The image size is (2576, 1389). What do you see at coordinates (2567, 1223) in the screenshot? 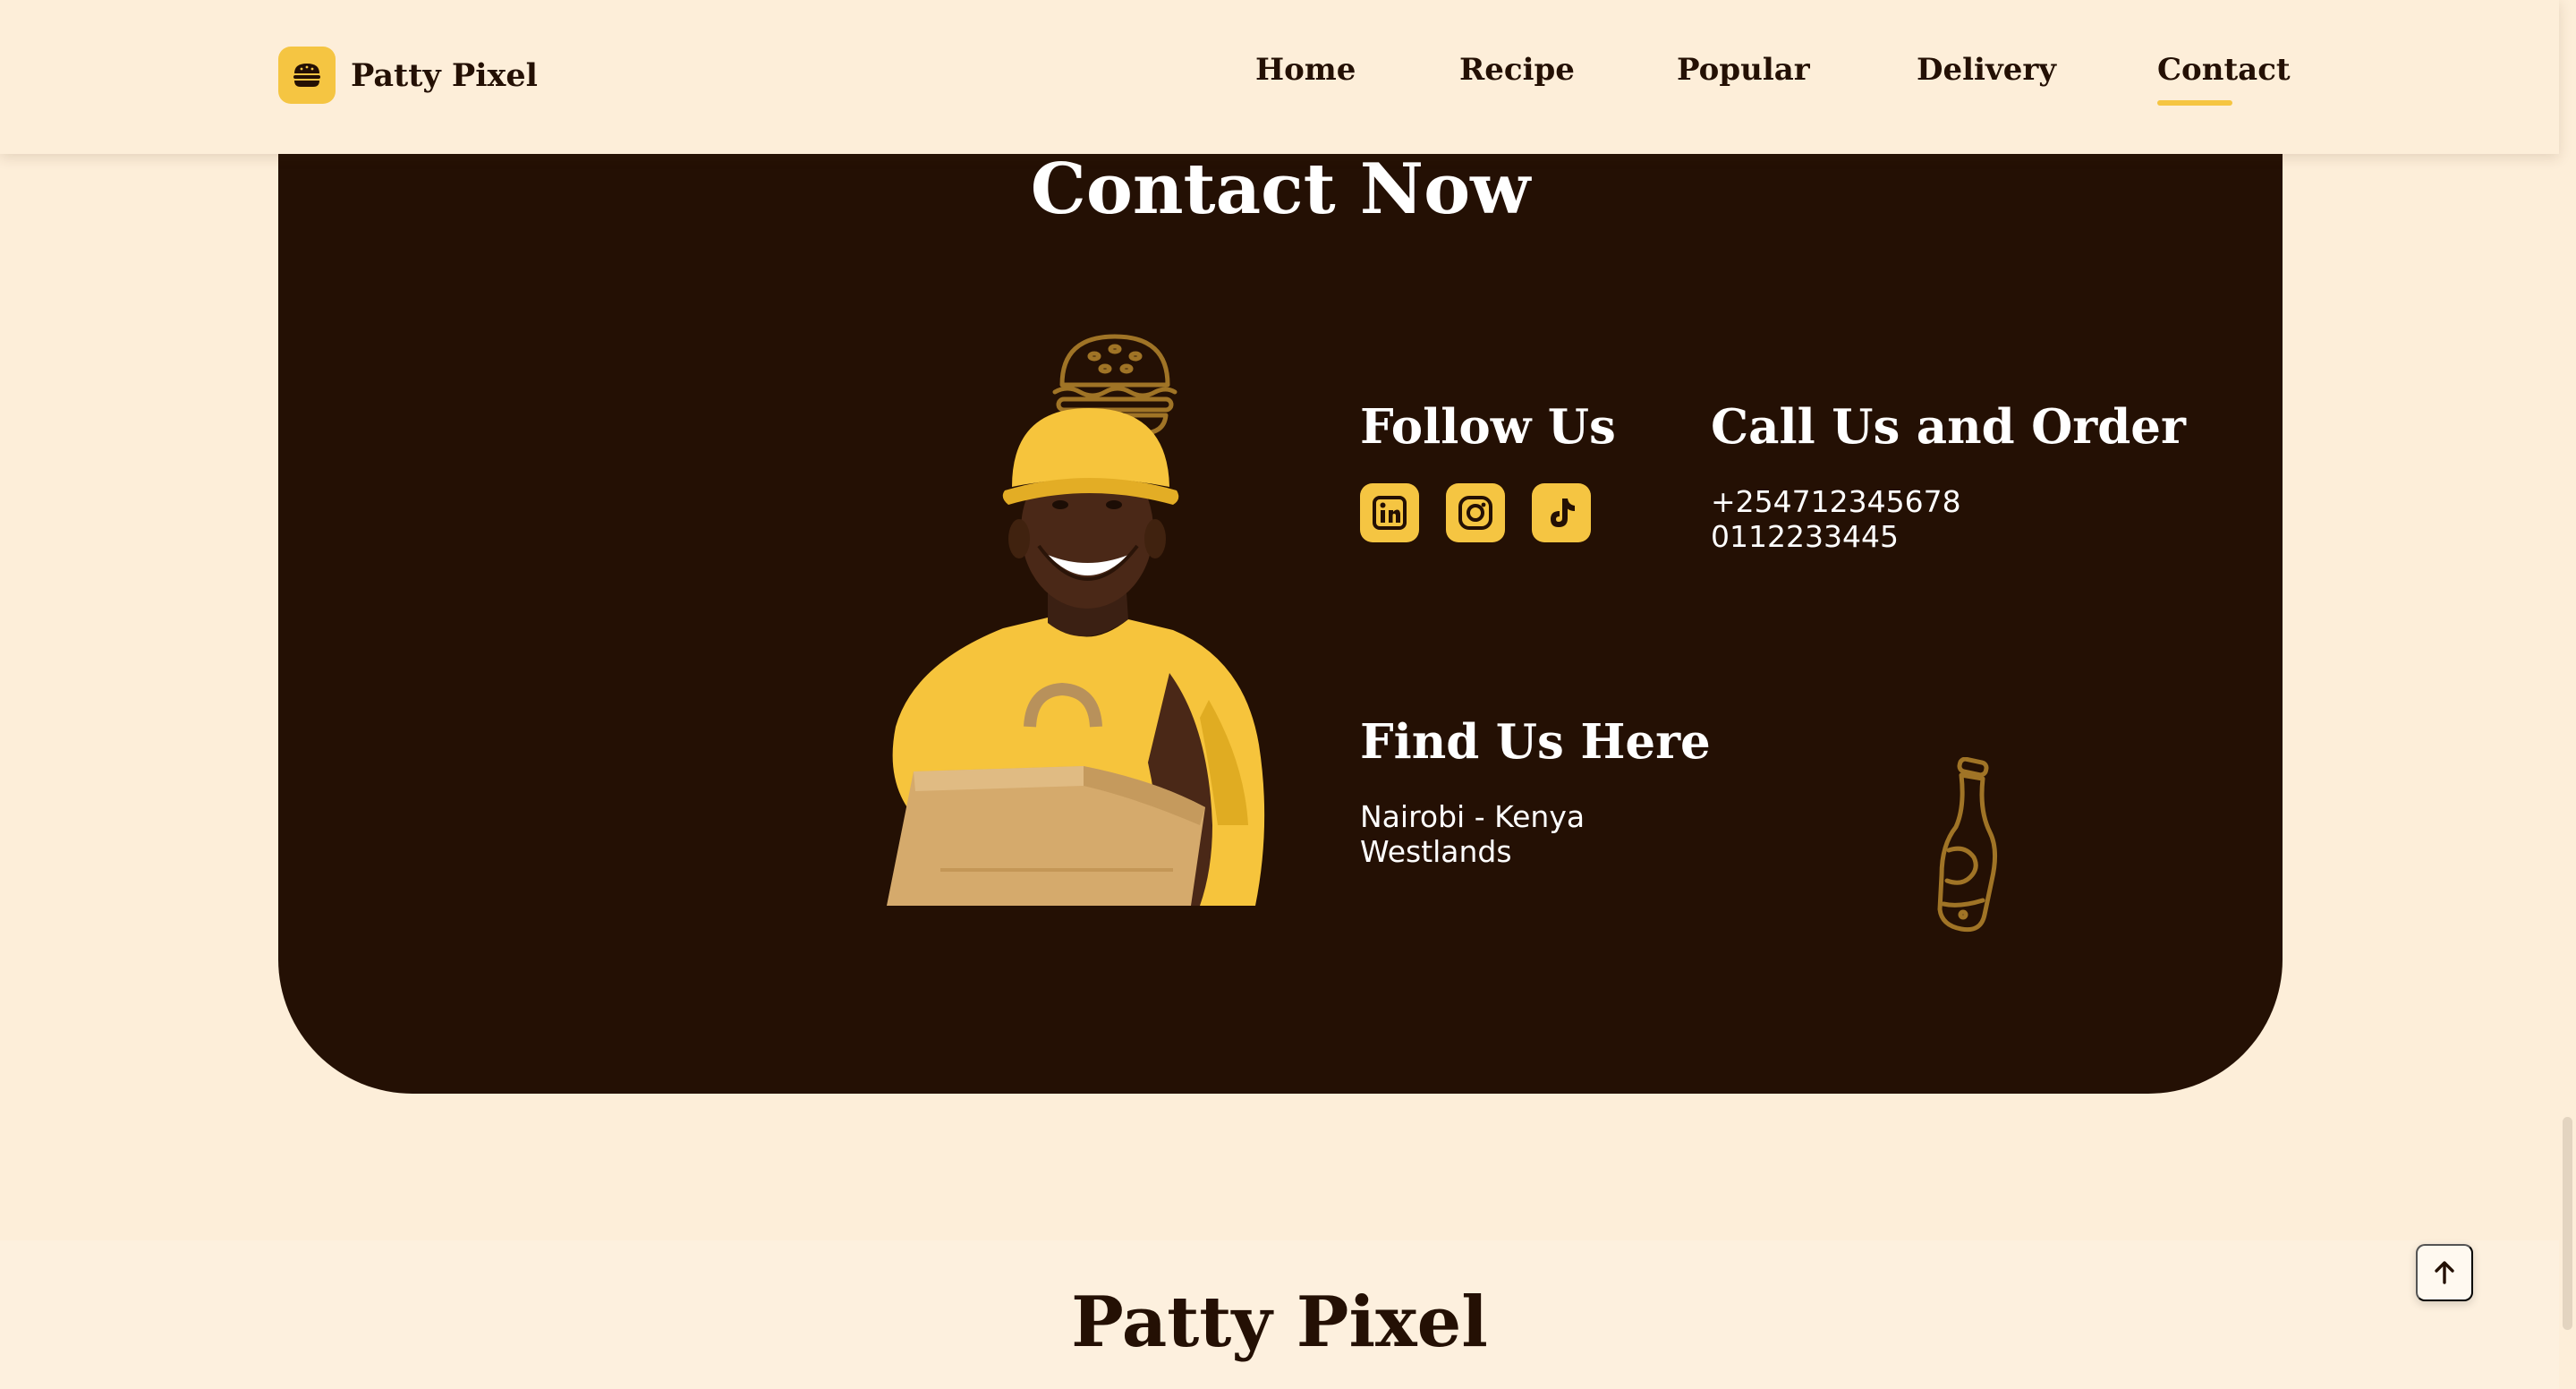
I see `scrollbar-thumb` at bounding box center [2567, 1223].